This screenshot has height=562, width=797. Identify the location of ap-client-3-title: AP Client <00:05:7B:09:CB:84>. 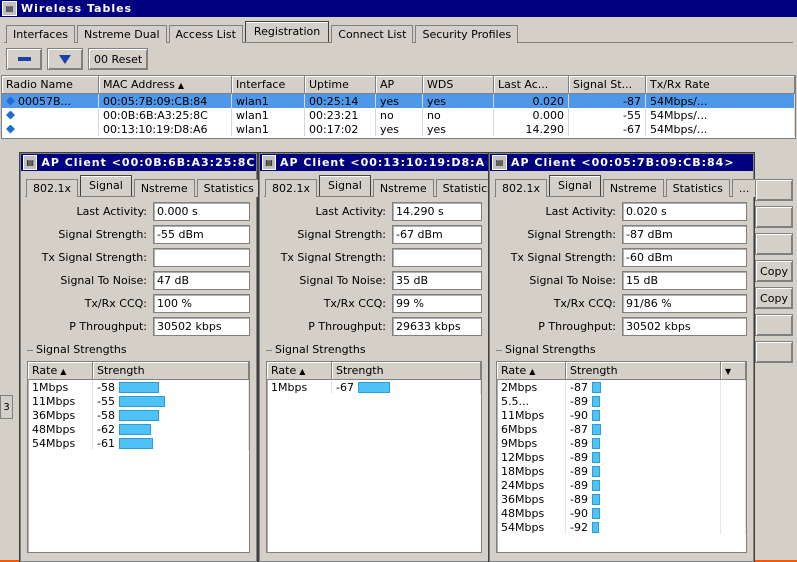
(623, 162).